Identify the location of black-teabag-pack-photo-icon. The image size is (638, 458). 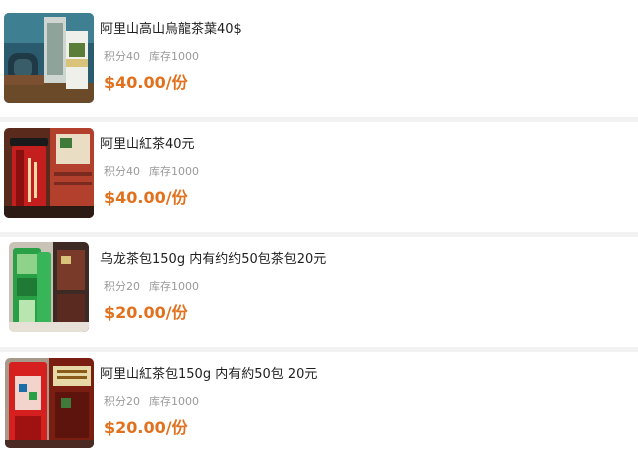
(49, 403).